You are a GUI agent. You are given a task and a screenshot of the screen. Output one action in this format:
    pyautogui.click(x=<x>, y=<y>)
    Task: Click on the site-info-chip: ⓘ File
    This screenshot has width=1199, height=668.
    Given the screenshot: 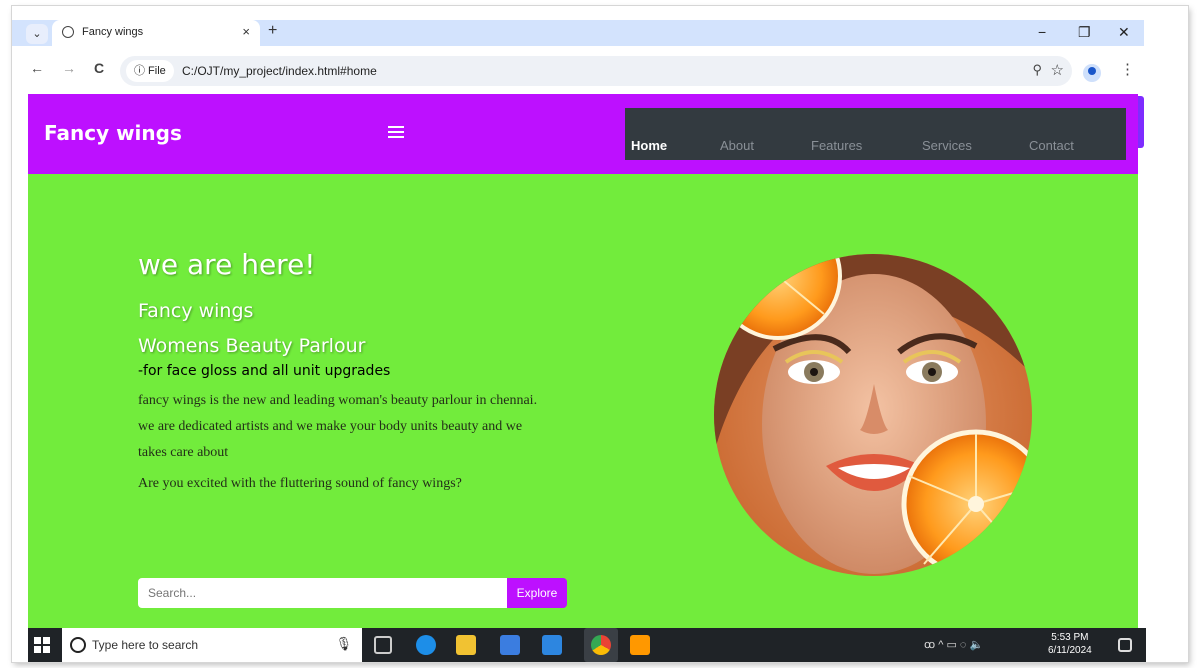 What is the action you would take?
    pyautogui.click(x=150, y=71)
    